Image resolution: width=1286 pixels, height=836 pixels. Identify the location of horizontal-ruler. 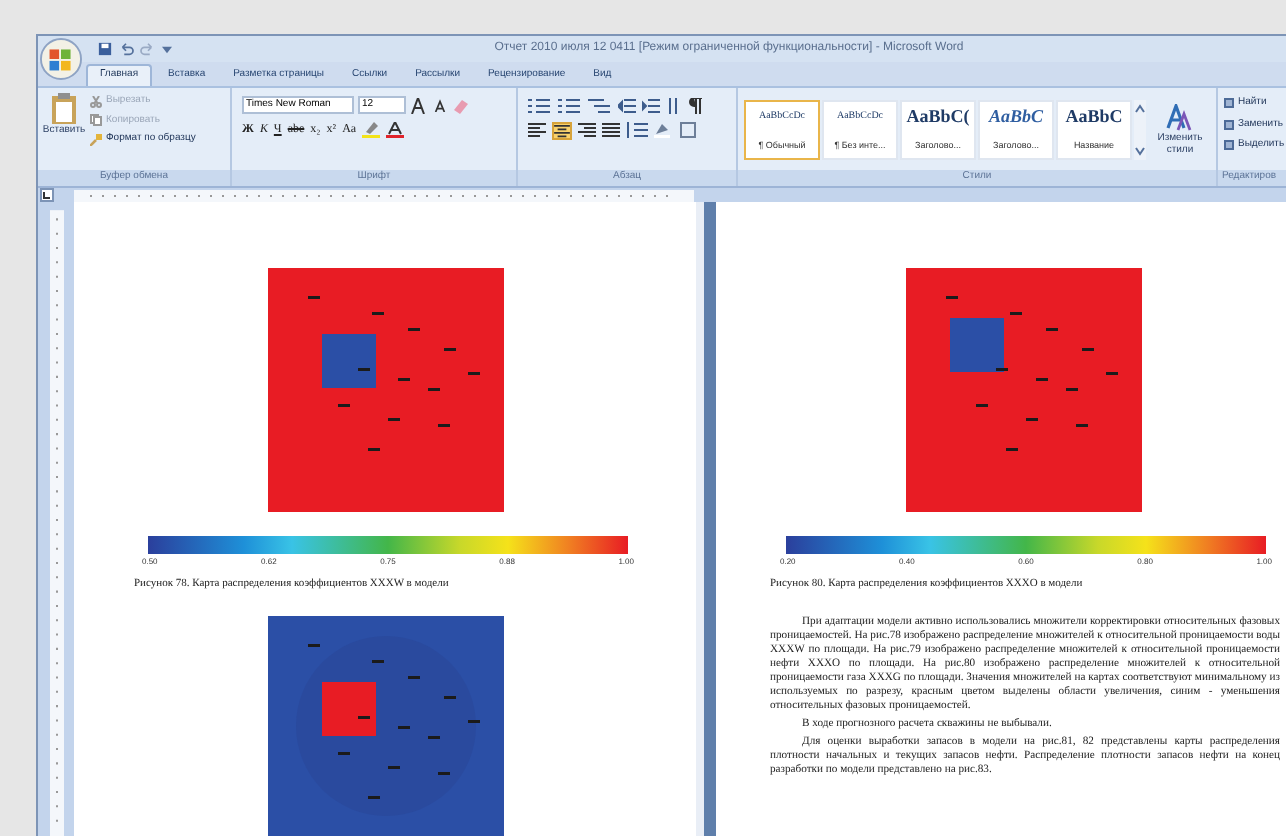
(384, 195).